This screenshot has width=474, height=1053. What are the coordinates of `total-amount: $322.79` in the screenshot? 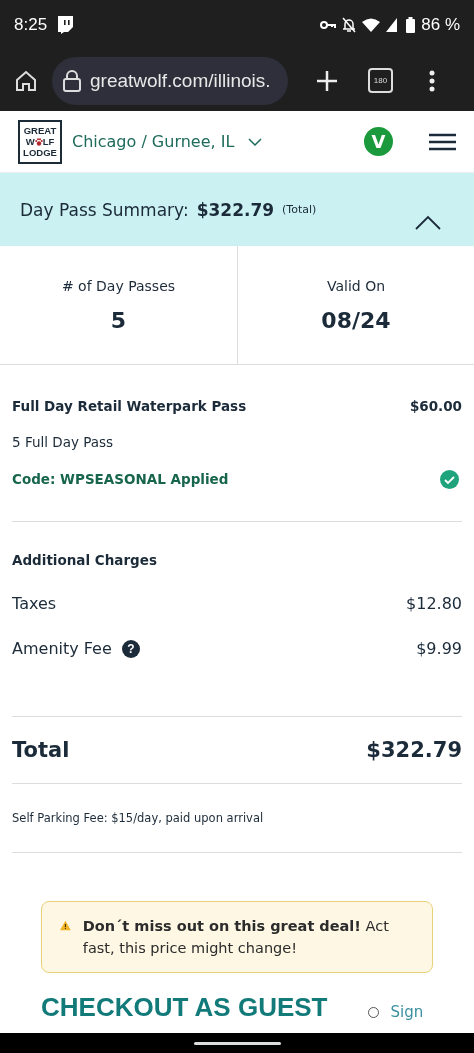 It's located at (414, 750).